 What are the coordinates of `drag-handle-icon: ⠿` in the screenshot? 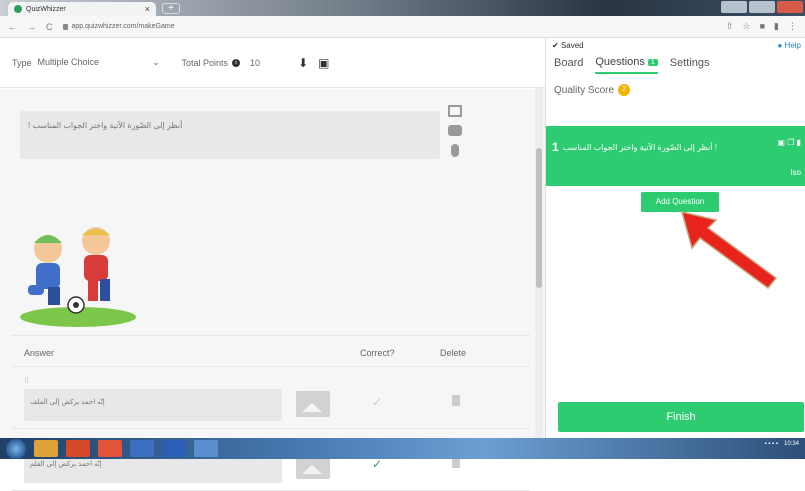 It's located at (26, 381).